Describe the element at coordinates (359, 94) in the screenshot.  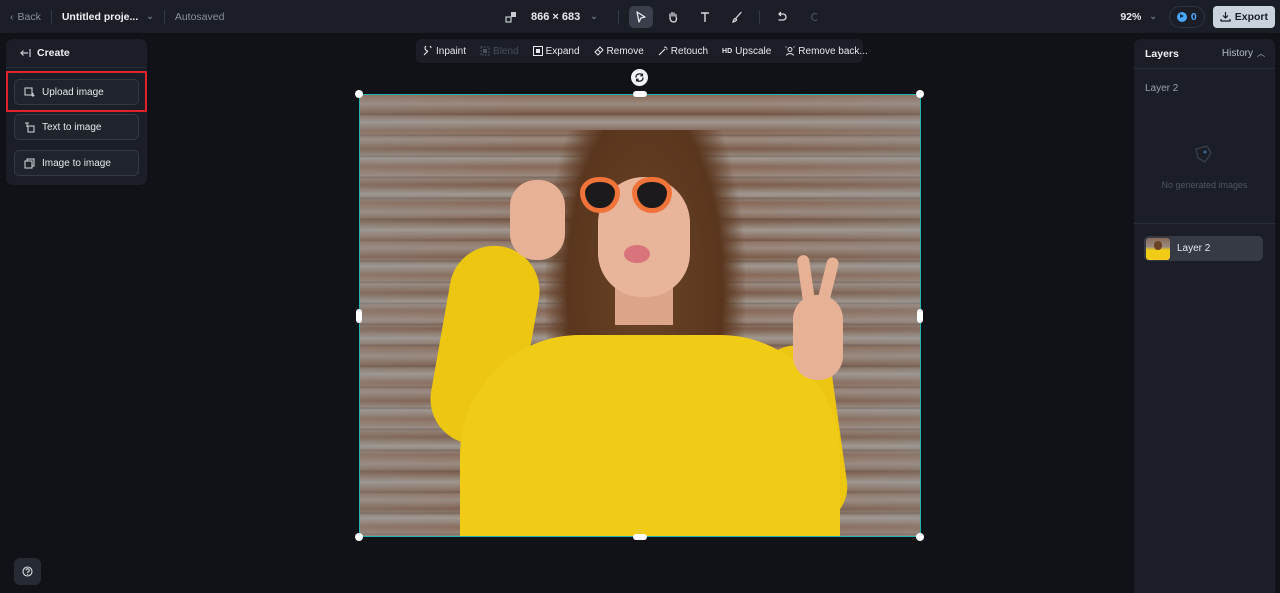
I see `resize-handle-top-left` at that location.